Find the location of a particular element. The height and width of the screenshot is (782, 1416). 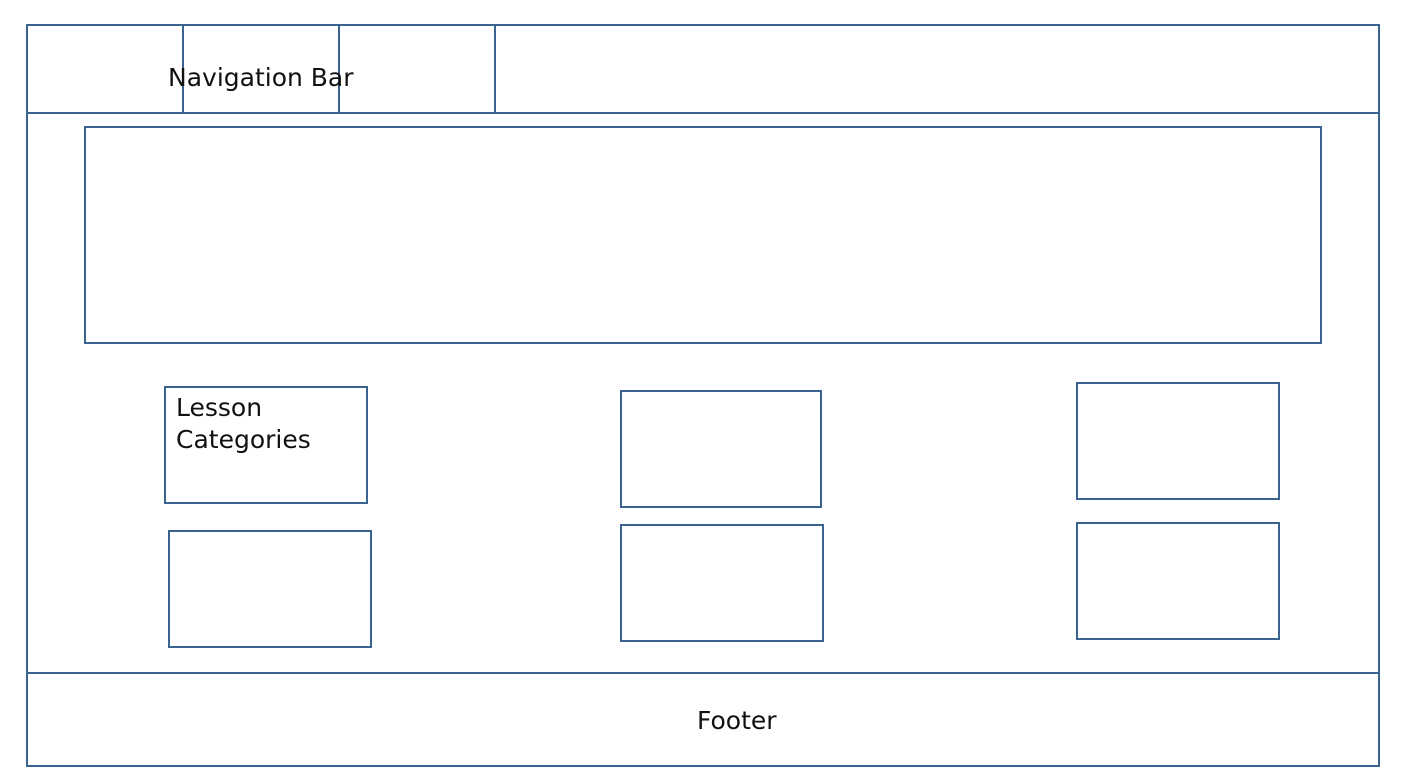

lesson-categories-card: Lesson Categories is located at coordinates (266, 445).